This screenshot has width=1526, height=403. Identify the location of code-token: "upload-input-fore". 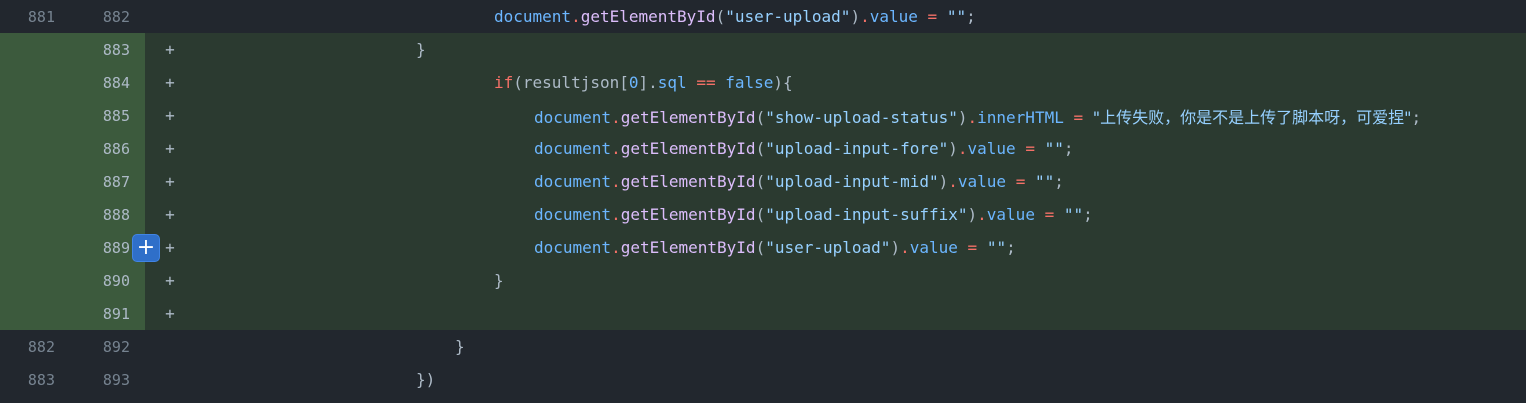
(857, 148).